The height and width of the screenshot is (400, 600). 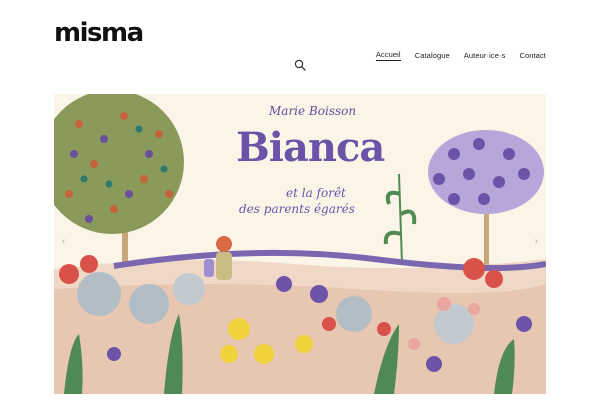 I want to click on search-icon, so click(x=300, y=65).